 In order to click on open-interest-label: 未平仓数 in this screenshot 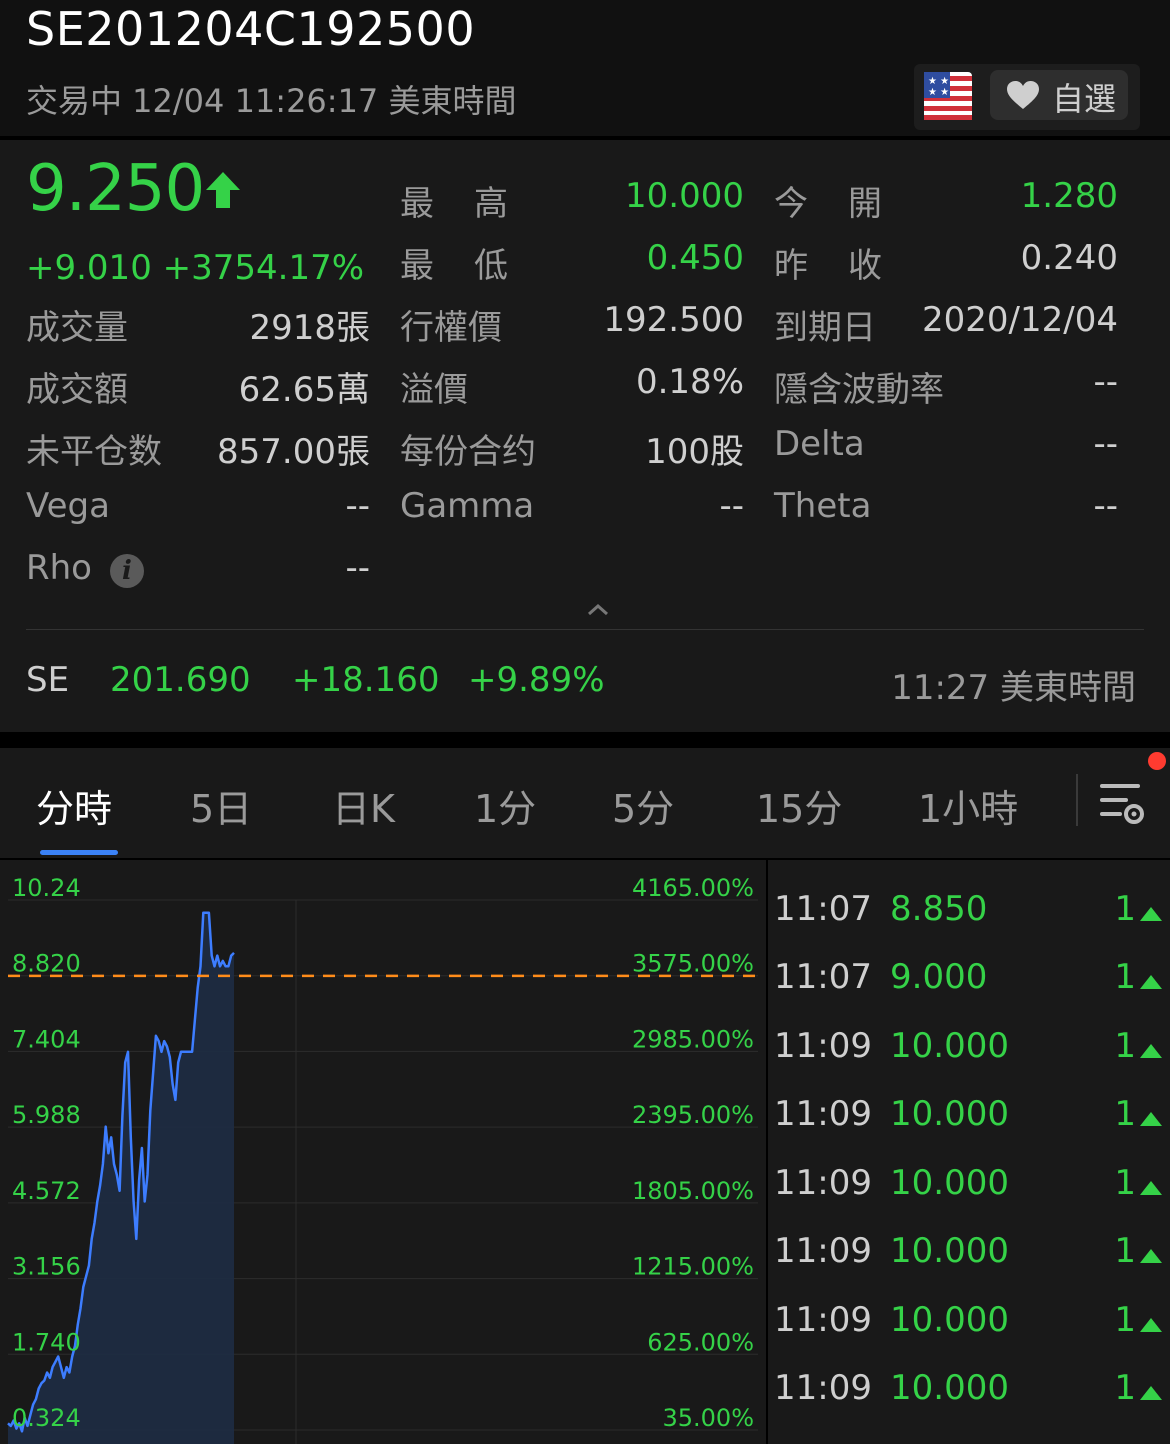, I will do `click(94, 452)`.